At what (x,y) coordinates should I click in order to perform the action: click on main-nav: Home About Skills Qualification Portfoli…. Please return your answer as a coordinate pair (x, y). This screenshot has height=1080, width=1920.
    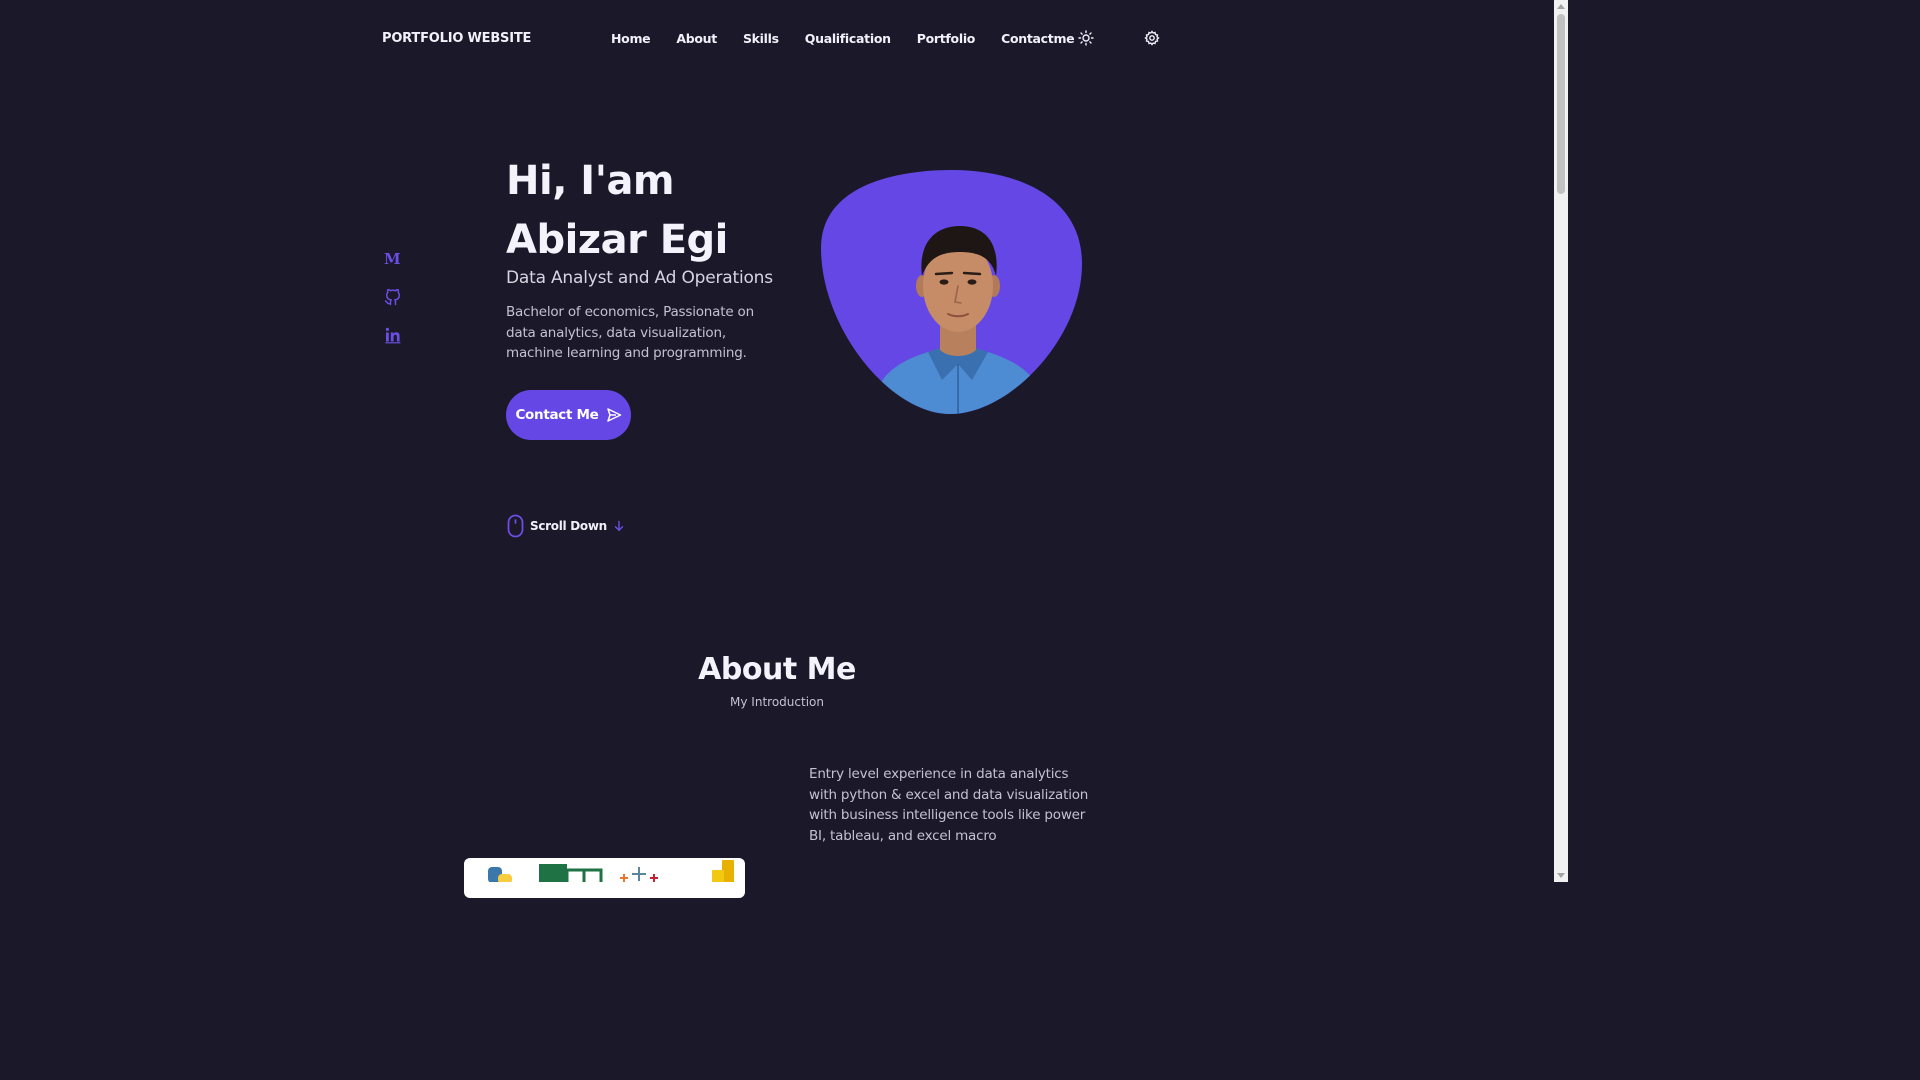
    Looking at the image, I should click on (855, 38).